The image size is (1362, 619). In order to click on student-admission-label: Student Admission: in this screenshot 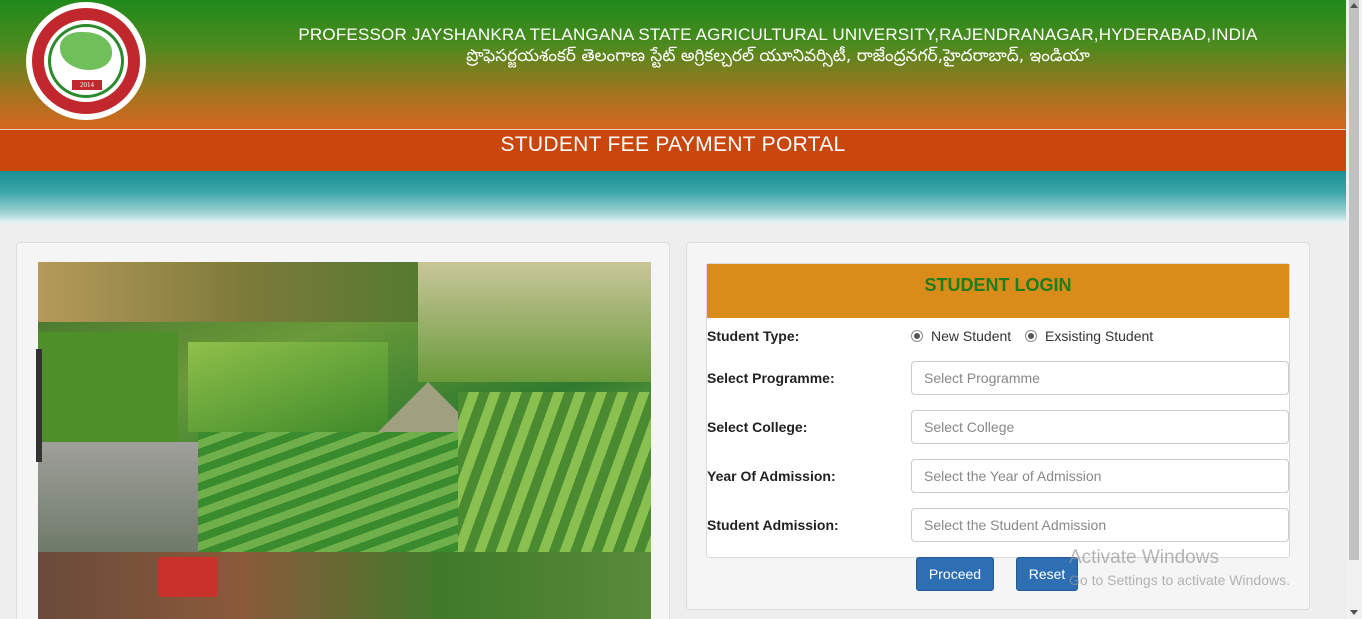, I will do `click(773, 525)`.